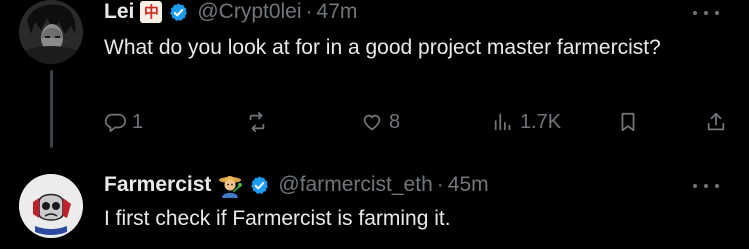 The height and width of the screenshot is (249, 749). What do you see at coordinates (119, 12) in the screenshot?
I see `display-name: Lei` at bounding box center [119, 12].